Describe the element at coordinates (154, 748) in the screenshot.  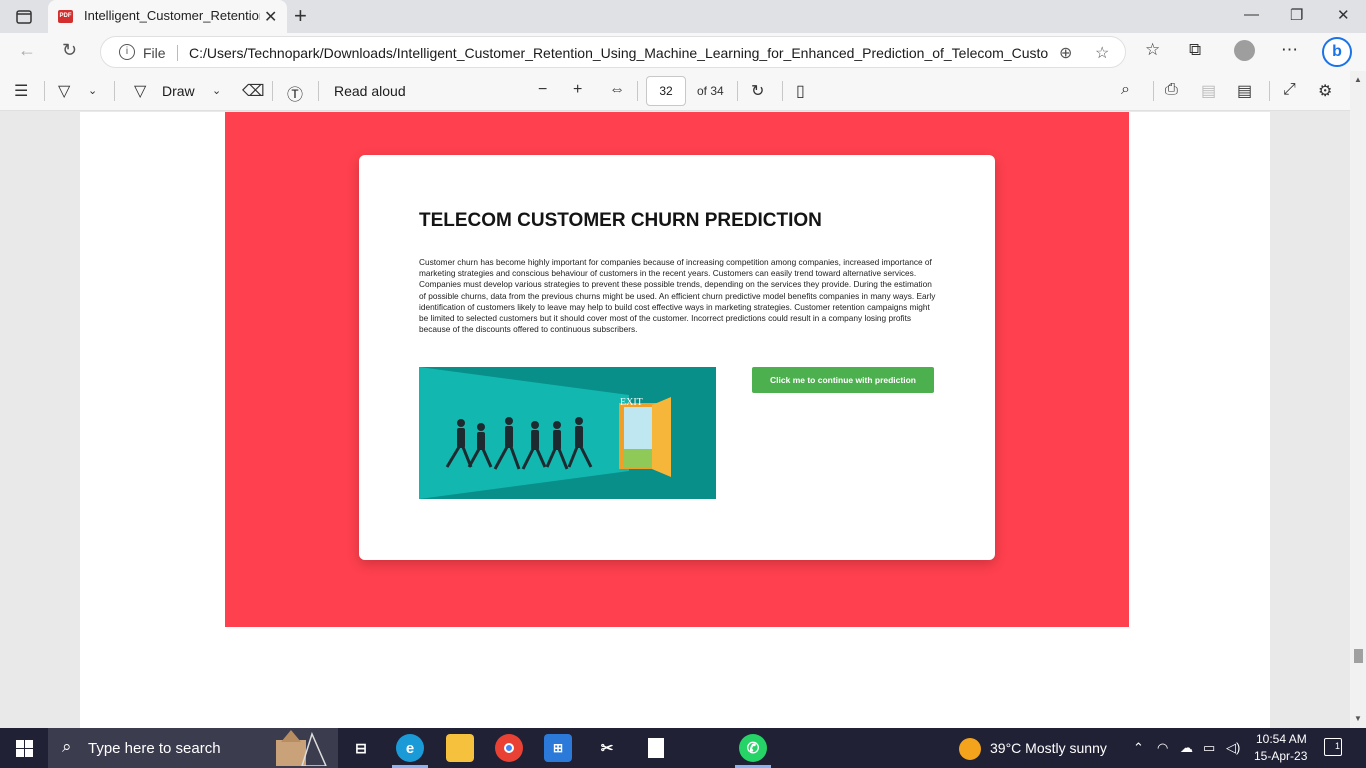
I see `search-placeholder: Type here to search` at that location.